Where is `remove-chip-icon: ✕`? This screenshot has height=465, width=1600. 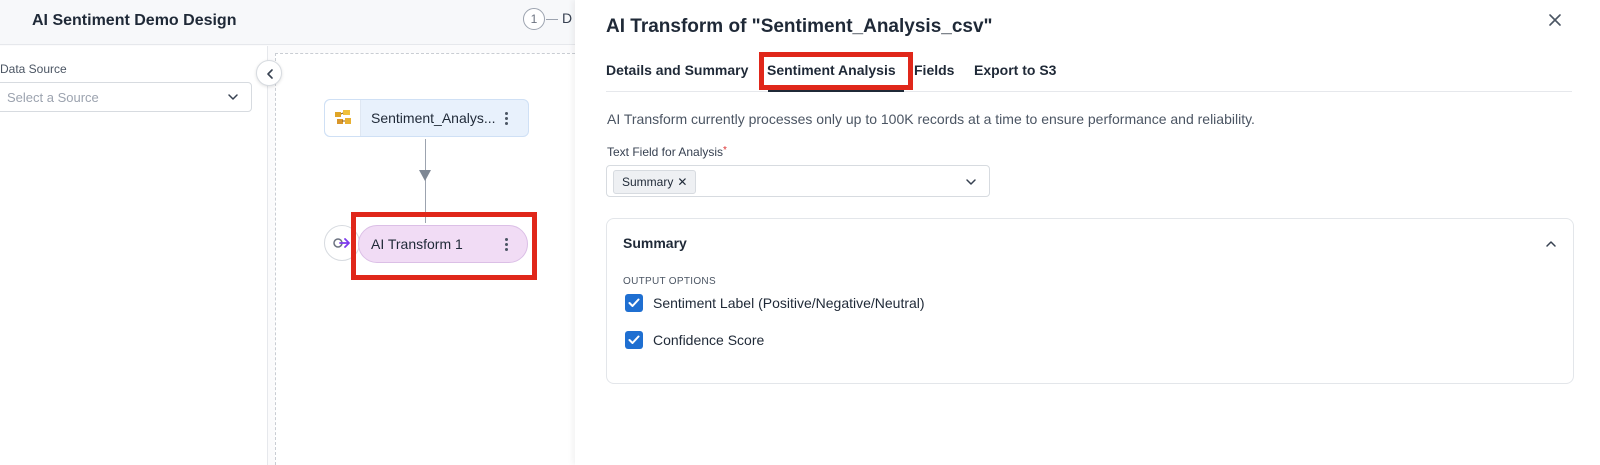
remove-chip-icon: ✕ is located at coordinates (682, 182).